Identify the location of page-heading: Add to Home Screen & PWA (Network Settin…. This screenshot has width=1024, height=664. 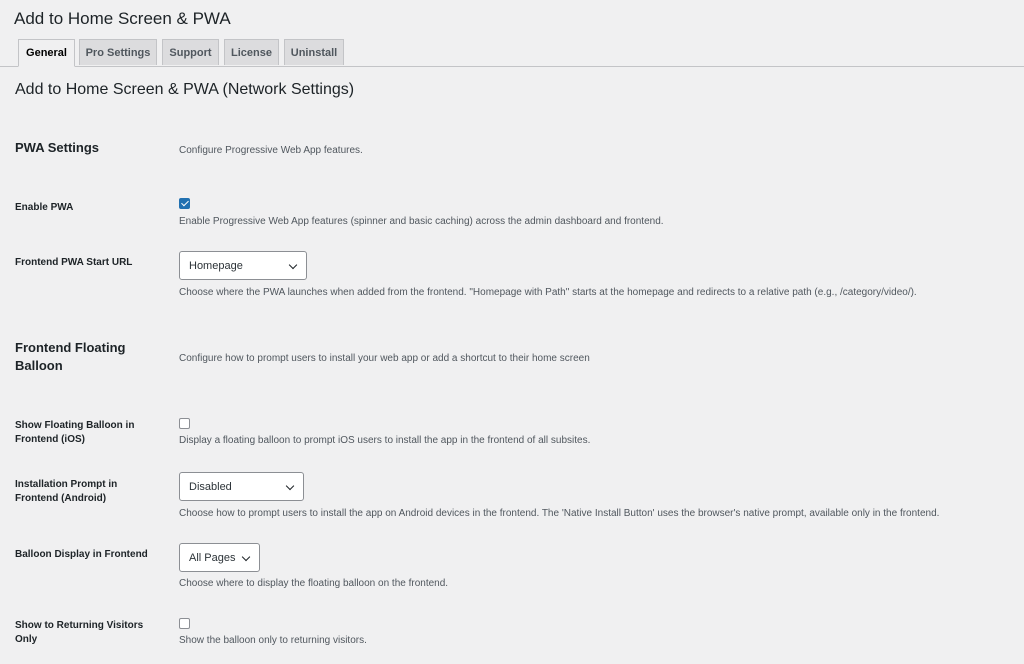
(185, 89).